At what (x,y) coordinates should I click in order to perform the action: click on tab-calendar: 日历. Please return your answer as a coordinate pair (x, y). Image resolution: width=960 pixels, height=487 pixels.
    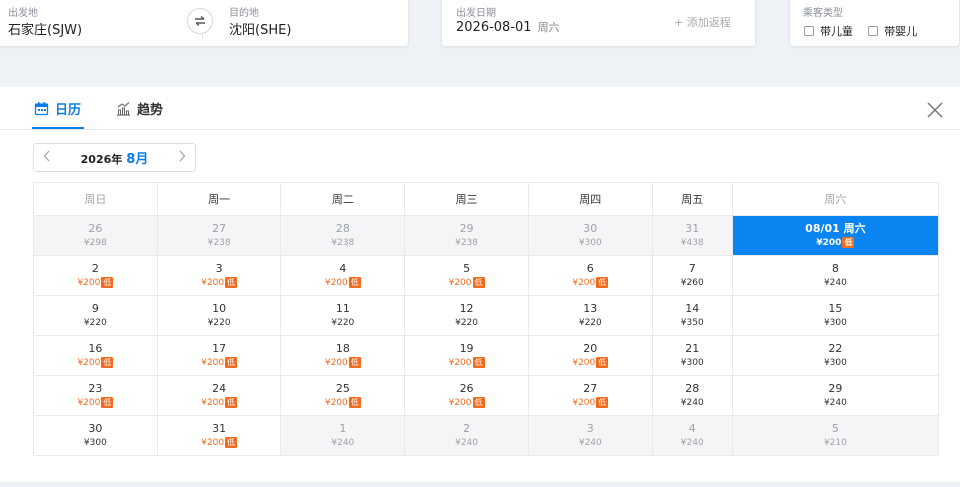
    Looking at the image, I should click on (57, 108).